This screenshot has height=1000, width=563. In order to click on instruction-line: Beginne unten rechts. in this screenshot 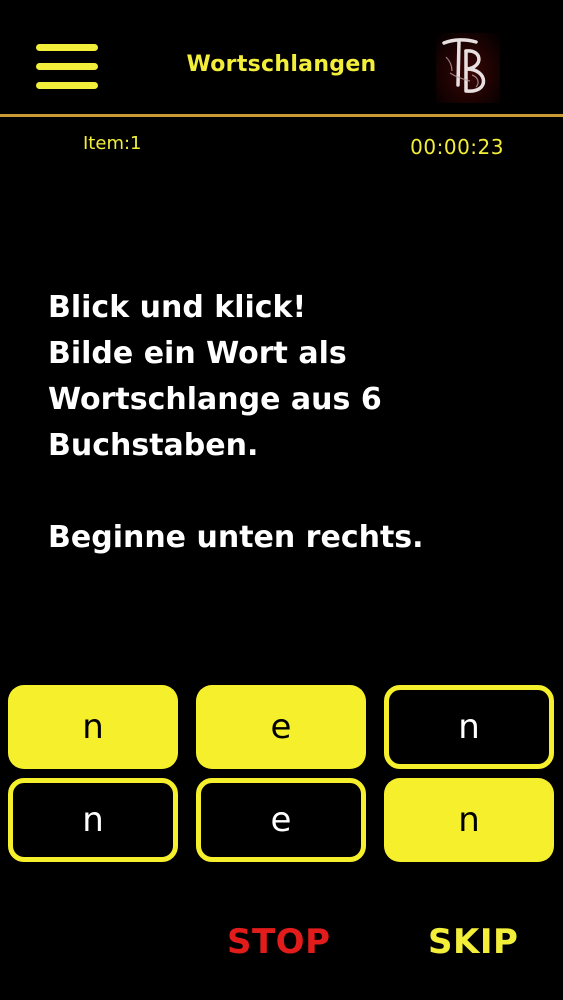, I will do `click(236, 537)`.